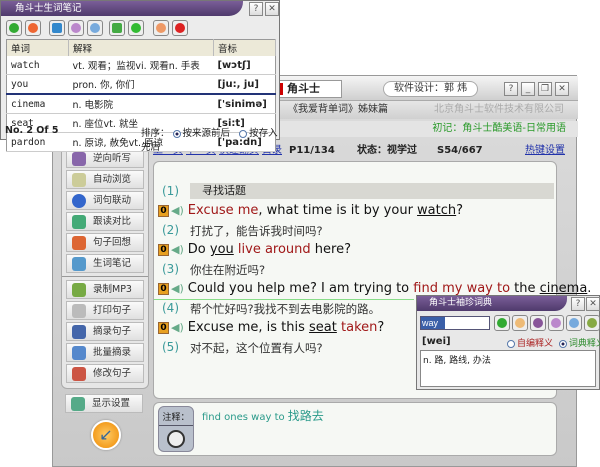 This screenshot has width=600, height=467. Describe the element at coordinates (176, 133) in the screenshot. I see `sort-by-source-radio` at that location.